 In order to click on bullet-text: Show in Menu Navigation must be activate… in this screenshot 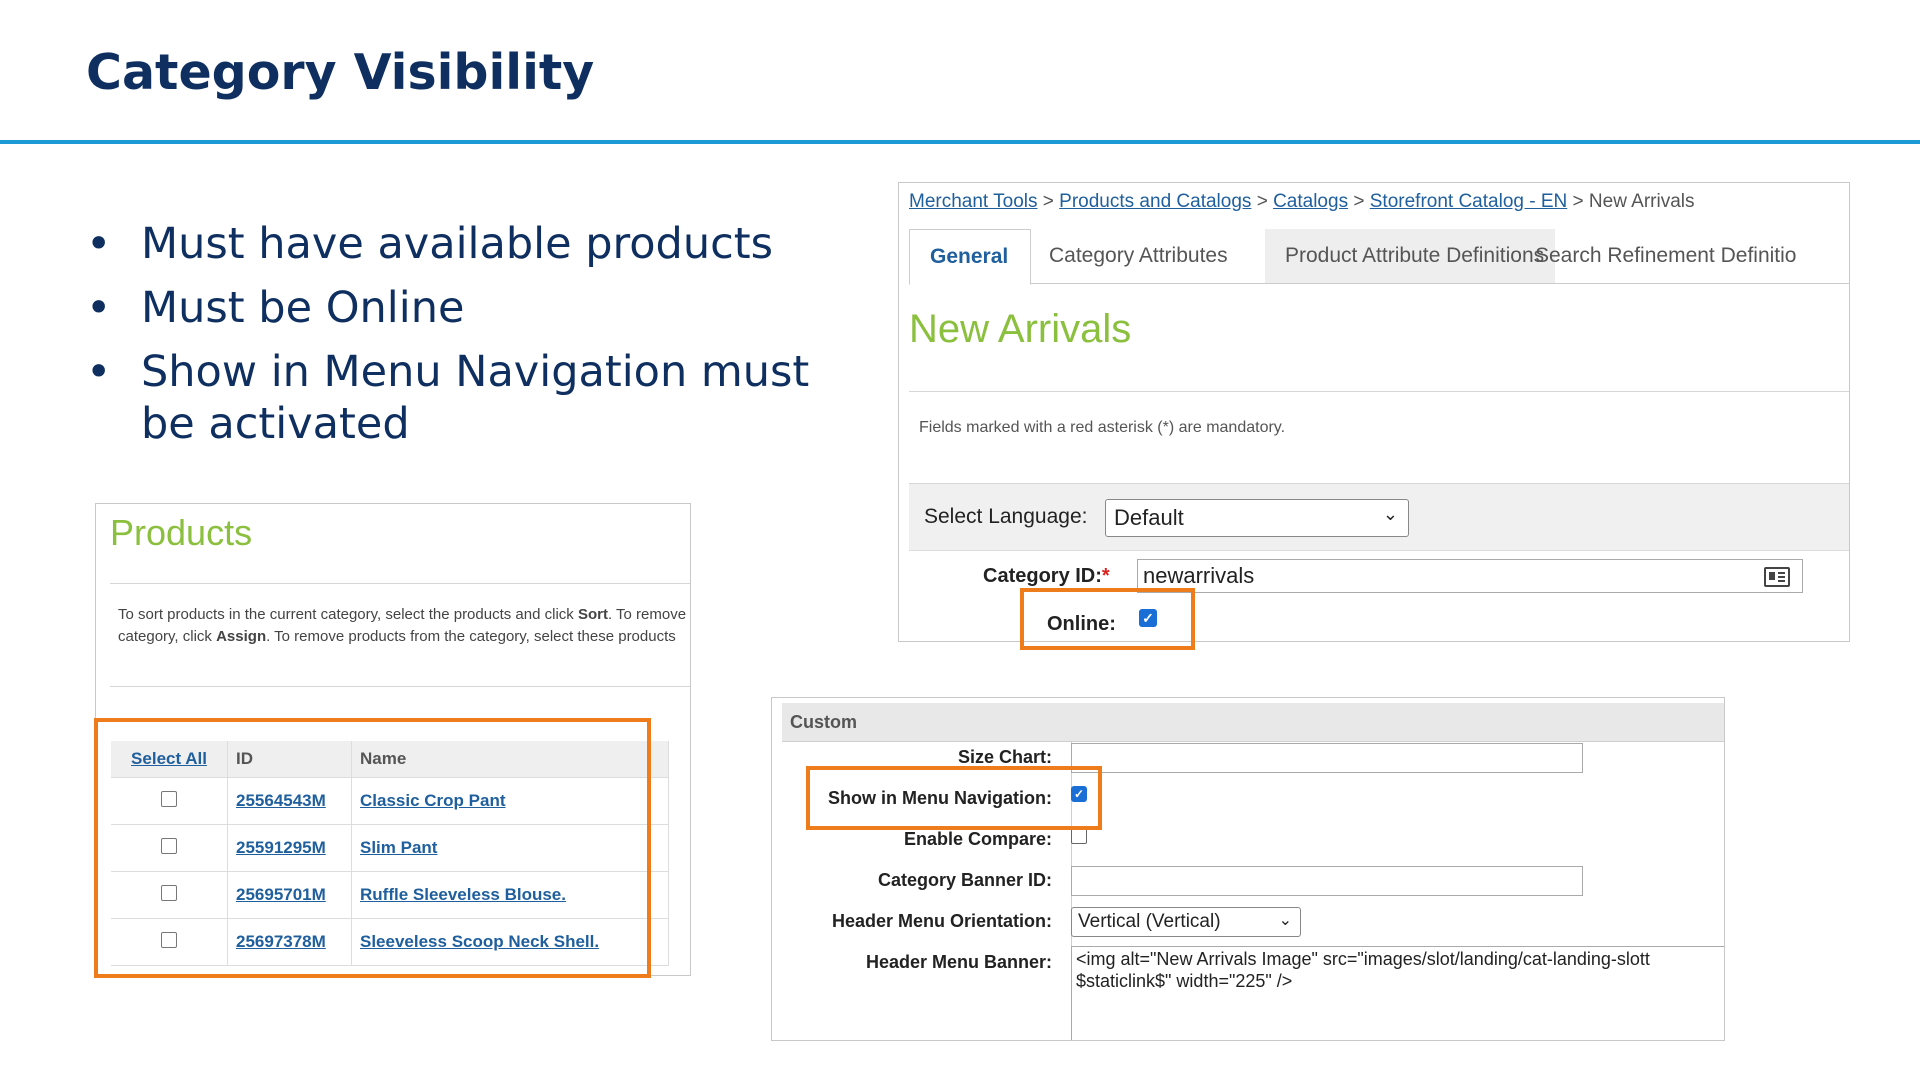, I will do `click(475, 398)`.